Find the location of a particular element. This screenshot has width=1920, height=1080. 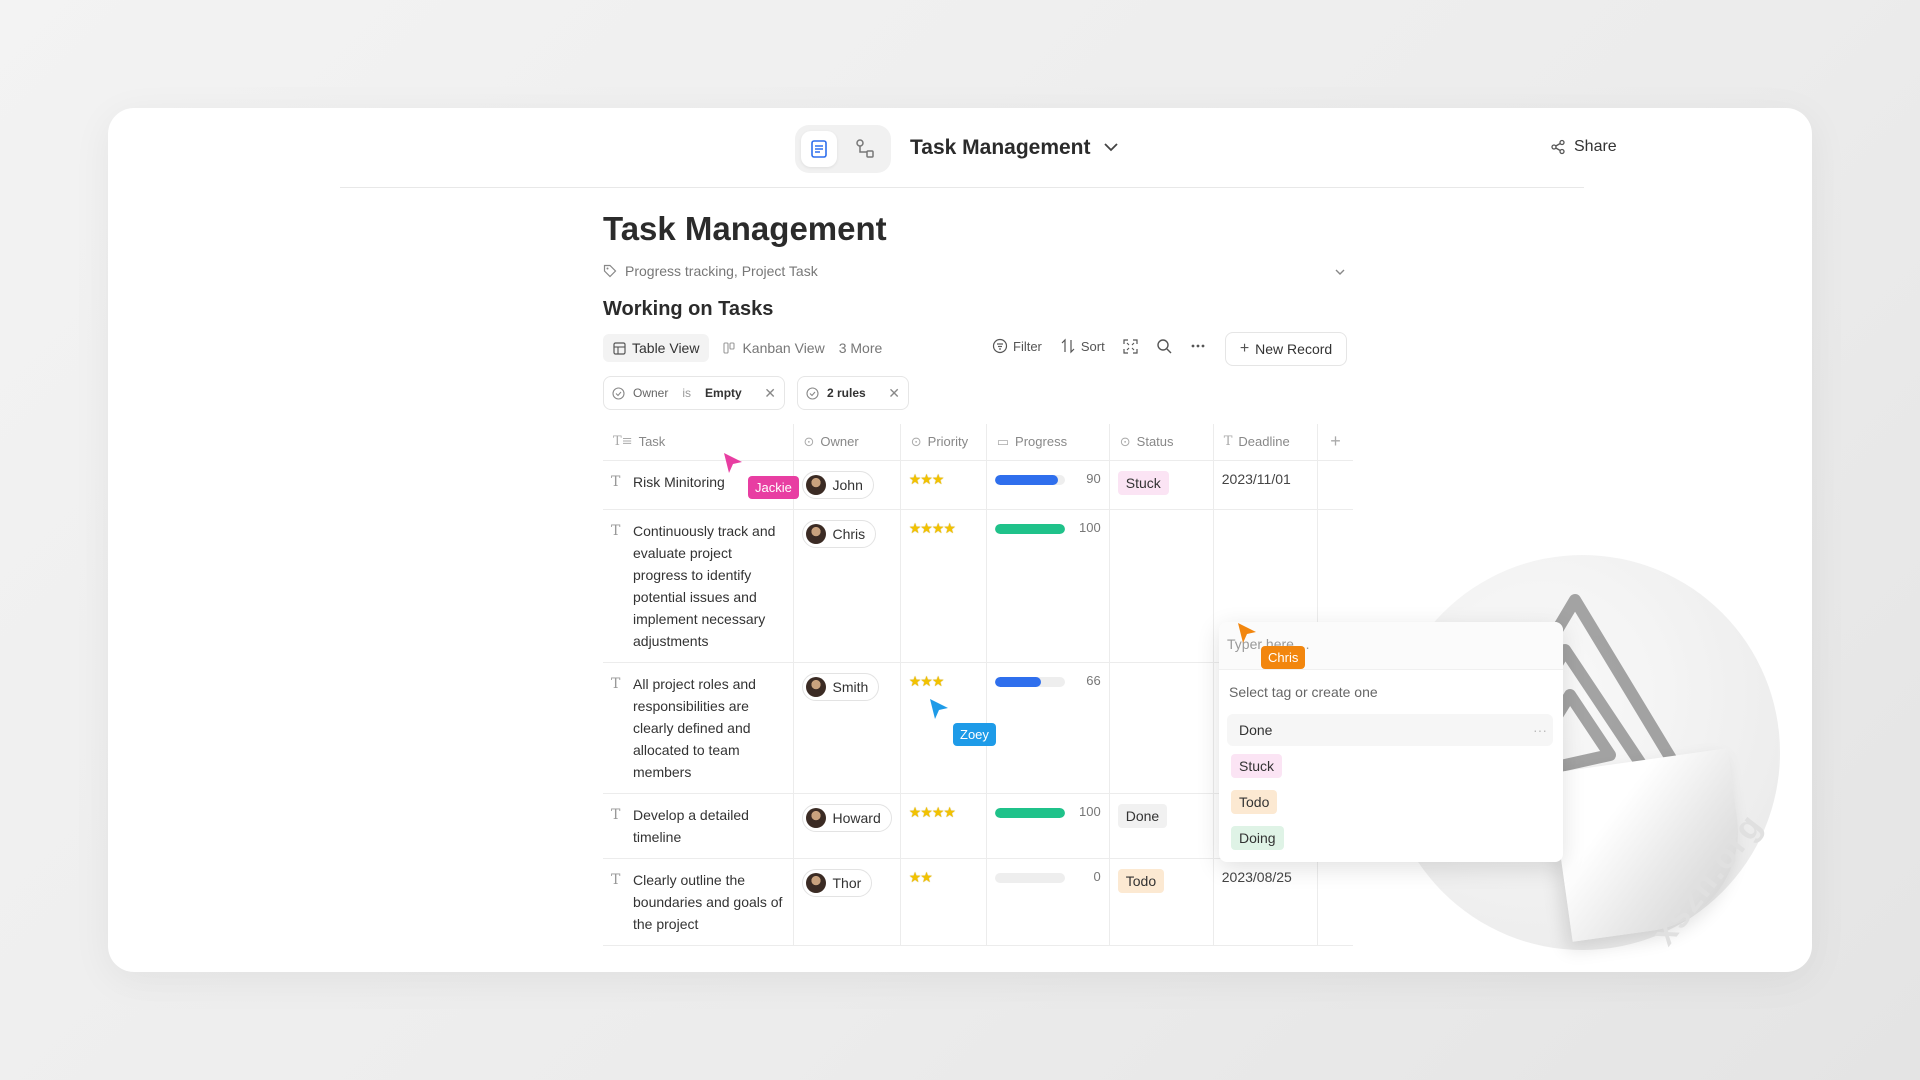

col-status: ⊙ Status is located at coordinates (1161, 442).